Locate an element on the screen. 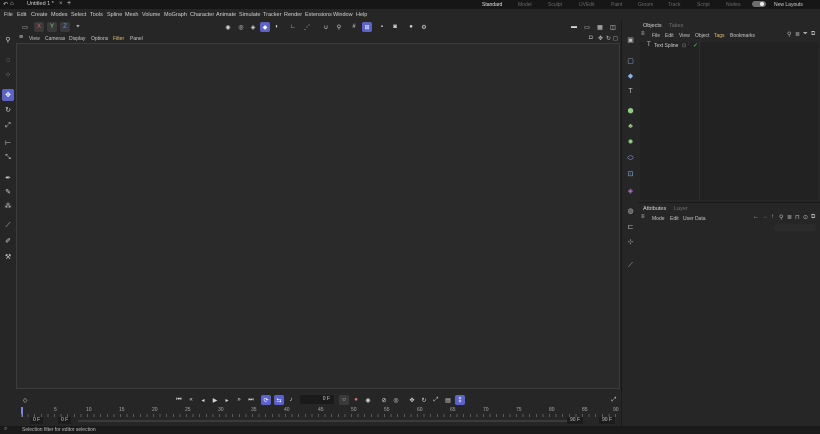 The width and height of the screenshot is (820, 434). key-param-icon: ▤ is located at coordinates (448, 400).